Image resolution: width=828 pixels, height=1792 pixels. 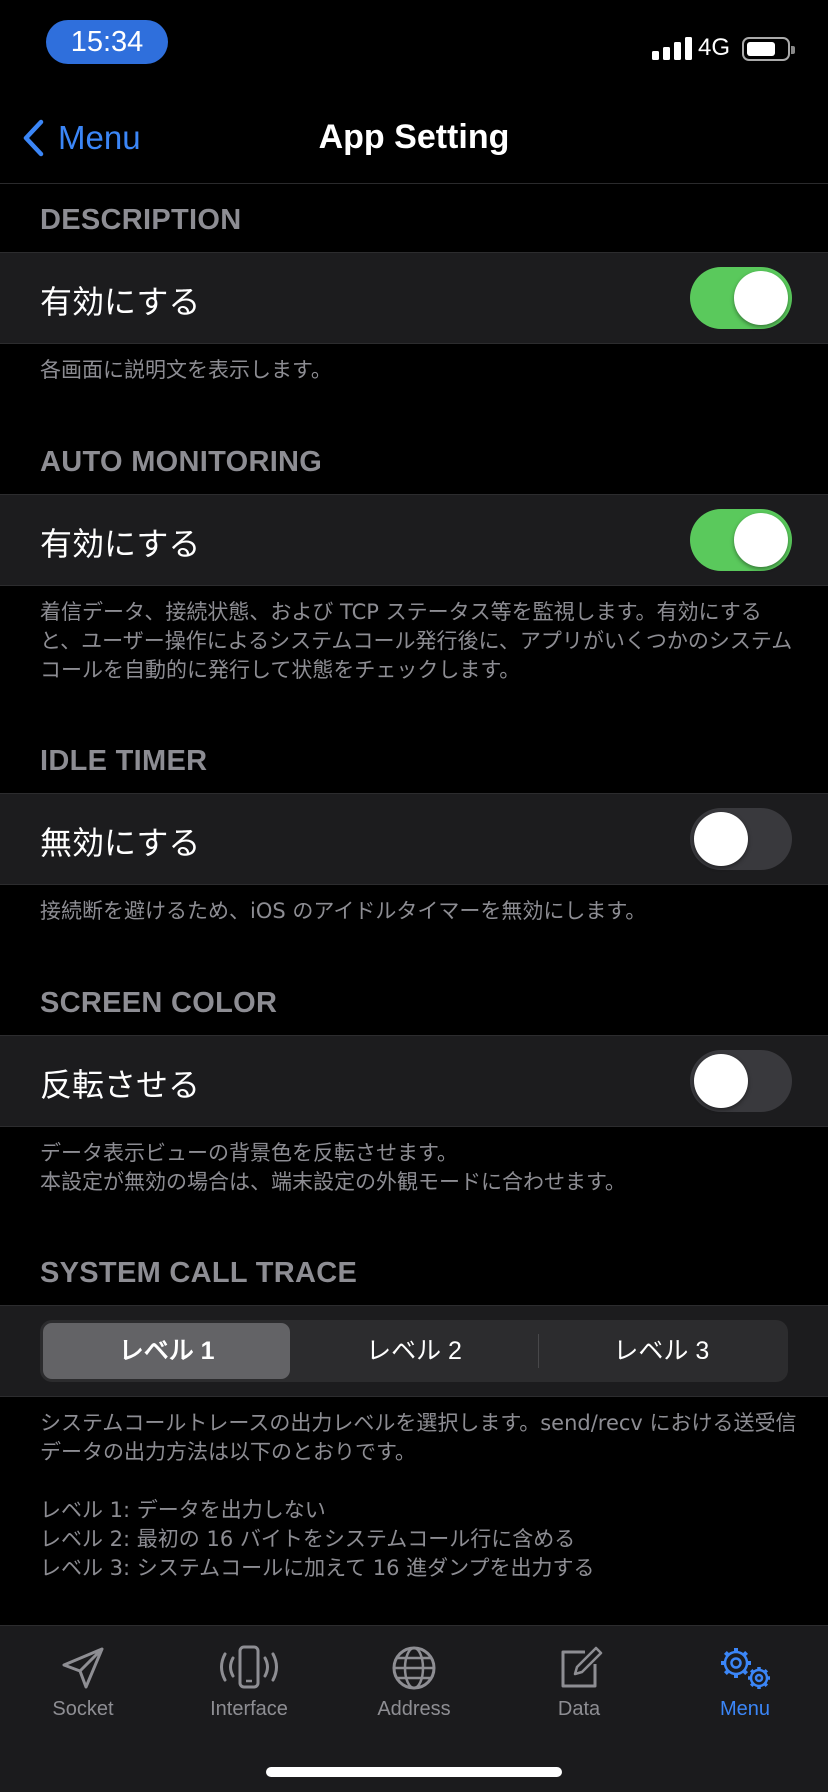 What do you see at coordinates (672, 48) in the screenshot?
I see `cellular-signal-icon` at bounding box center [672, 48].